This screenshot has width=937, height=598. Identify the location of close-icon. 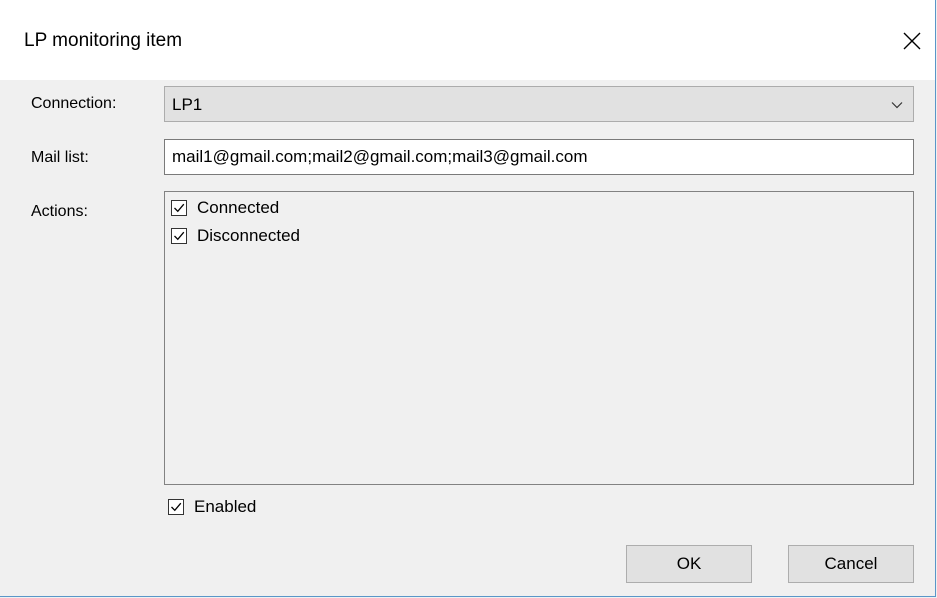
(912, 41).